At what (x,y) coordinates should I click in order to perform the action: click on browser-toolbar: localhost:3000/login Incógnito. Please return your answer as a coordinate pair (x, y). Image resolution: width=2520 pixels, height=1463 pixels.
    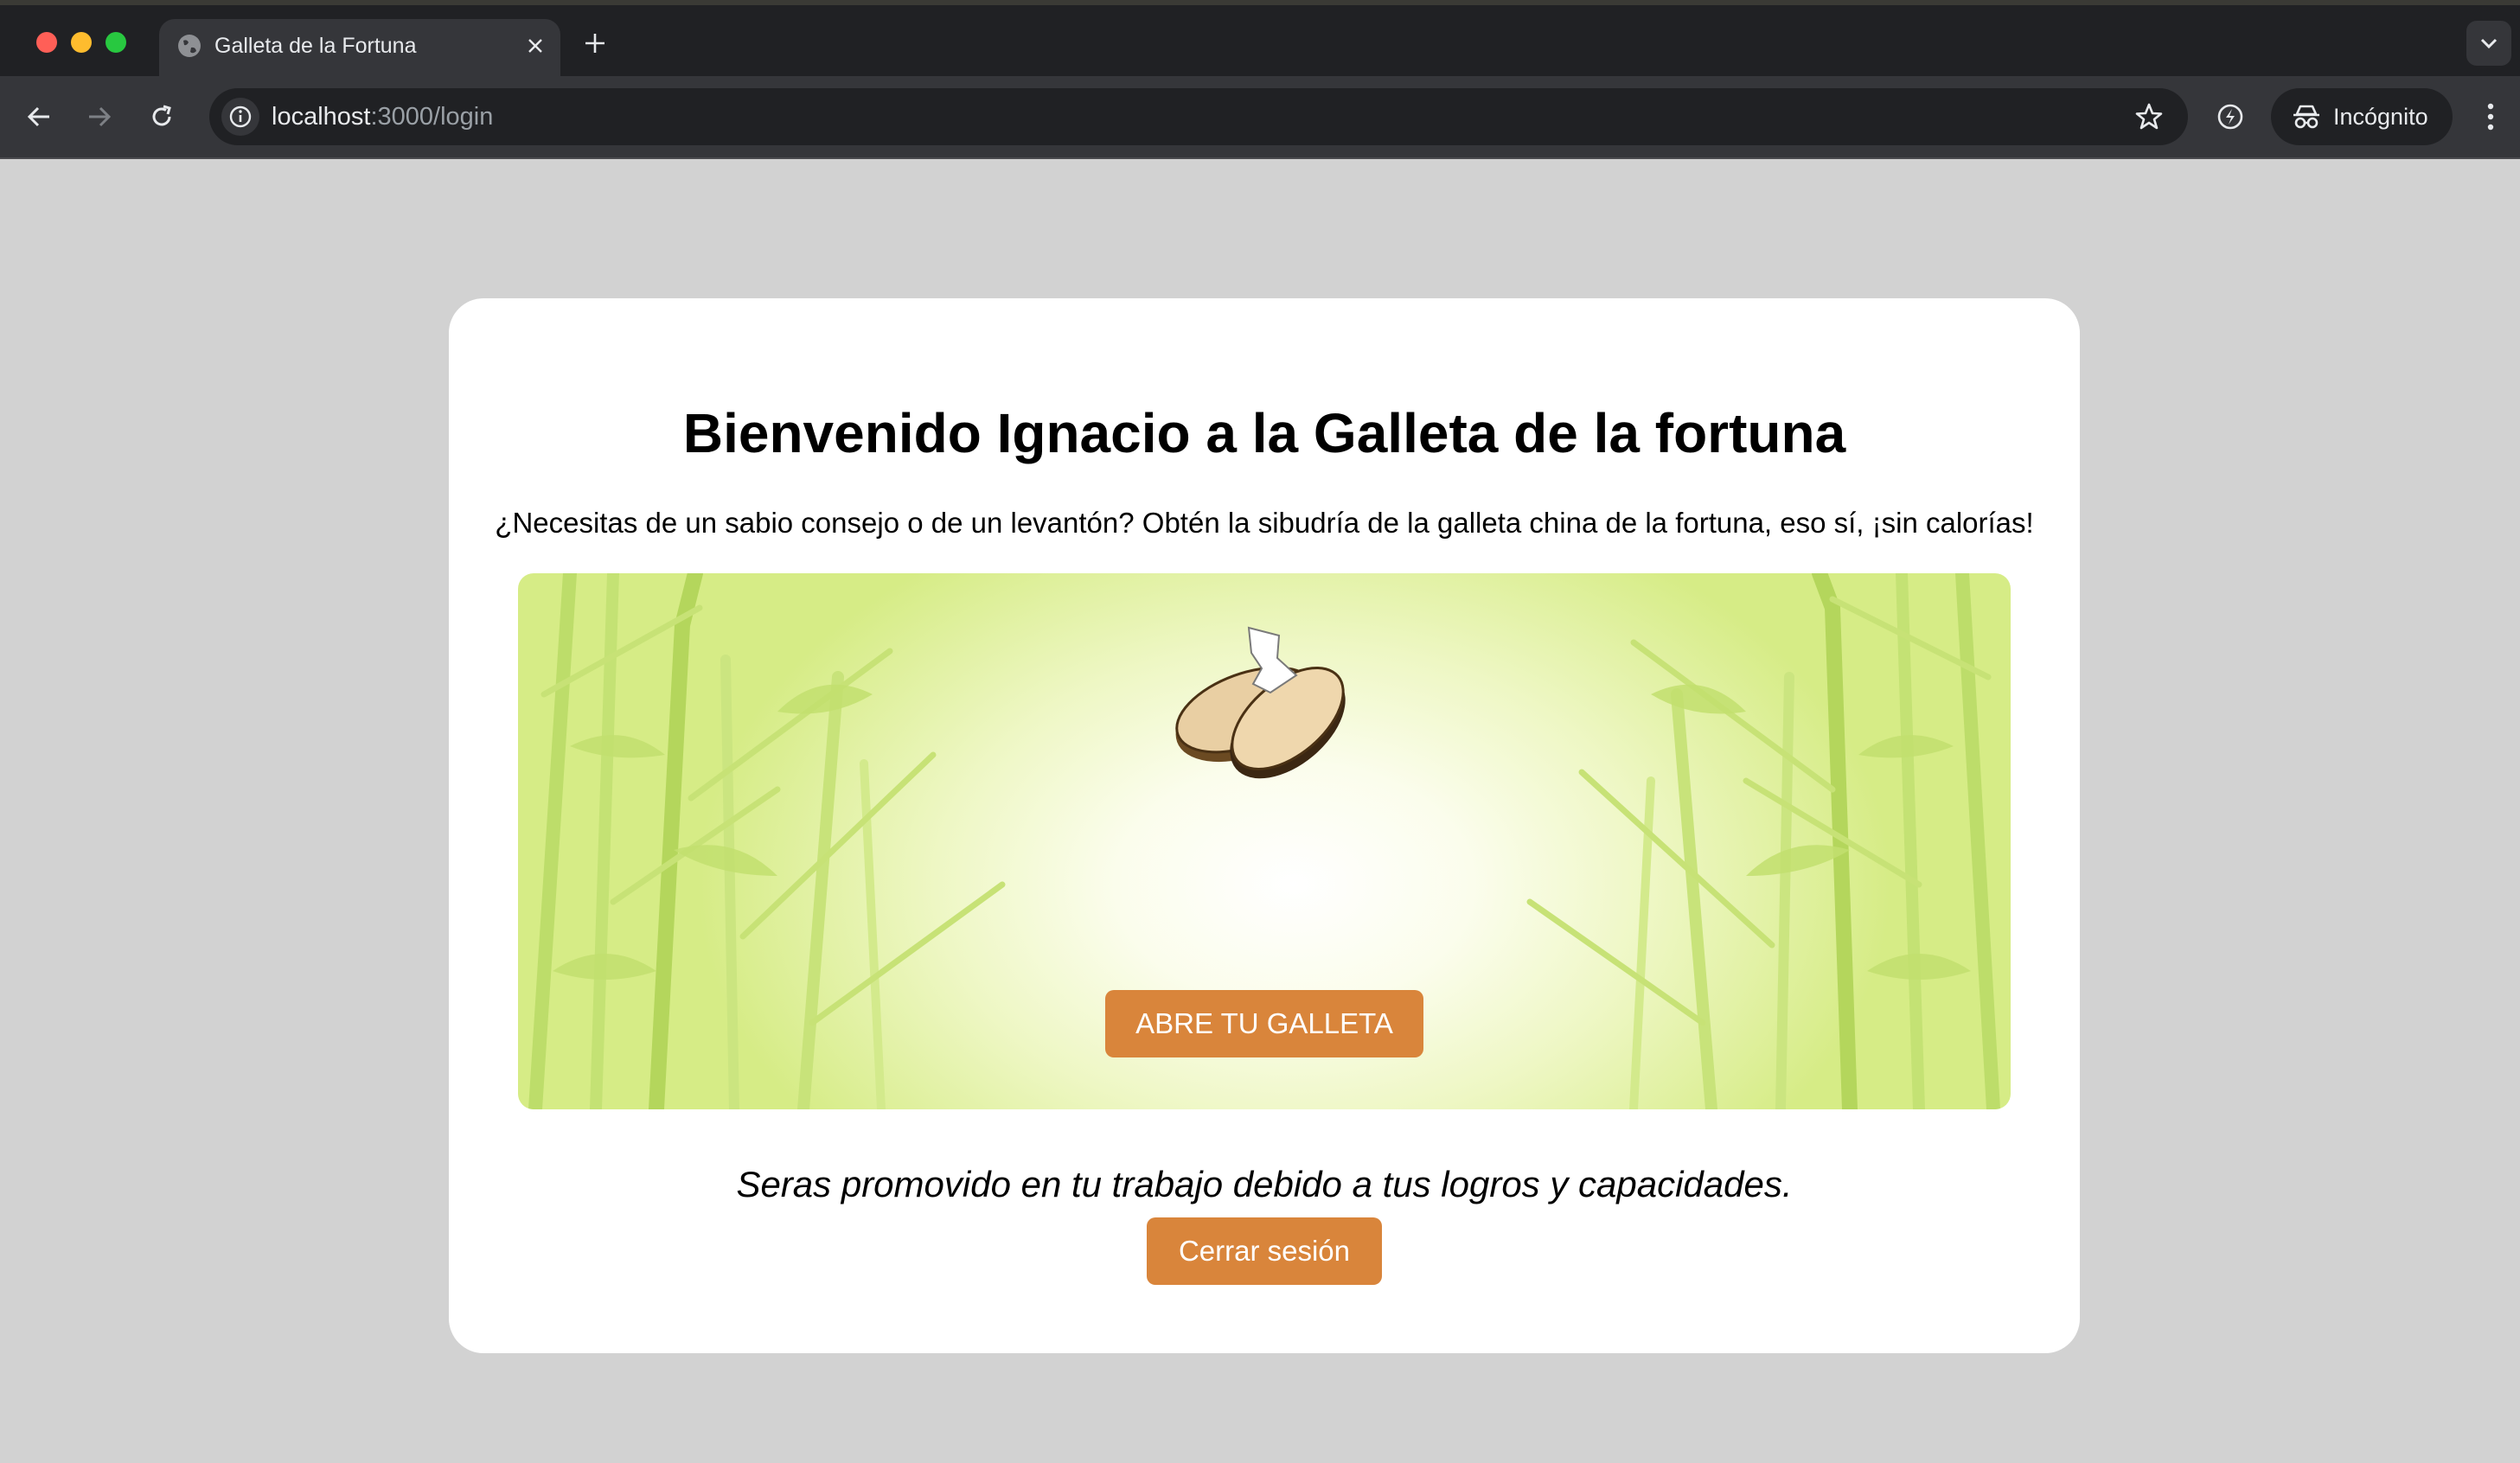
    Looking at the image, I should click on (1260, 117).